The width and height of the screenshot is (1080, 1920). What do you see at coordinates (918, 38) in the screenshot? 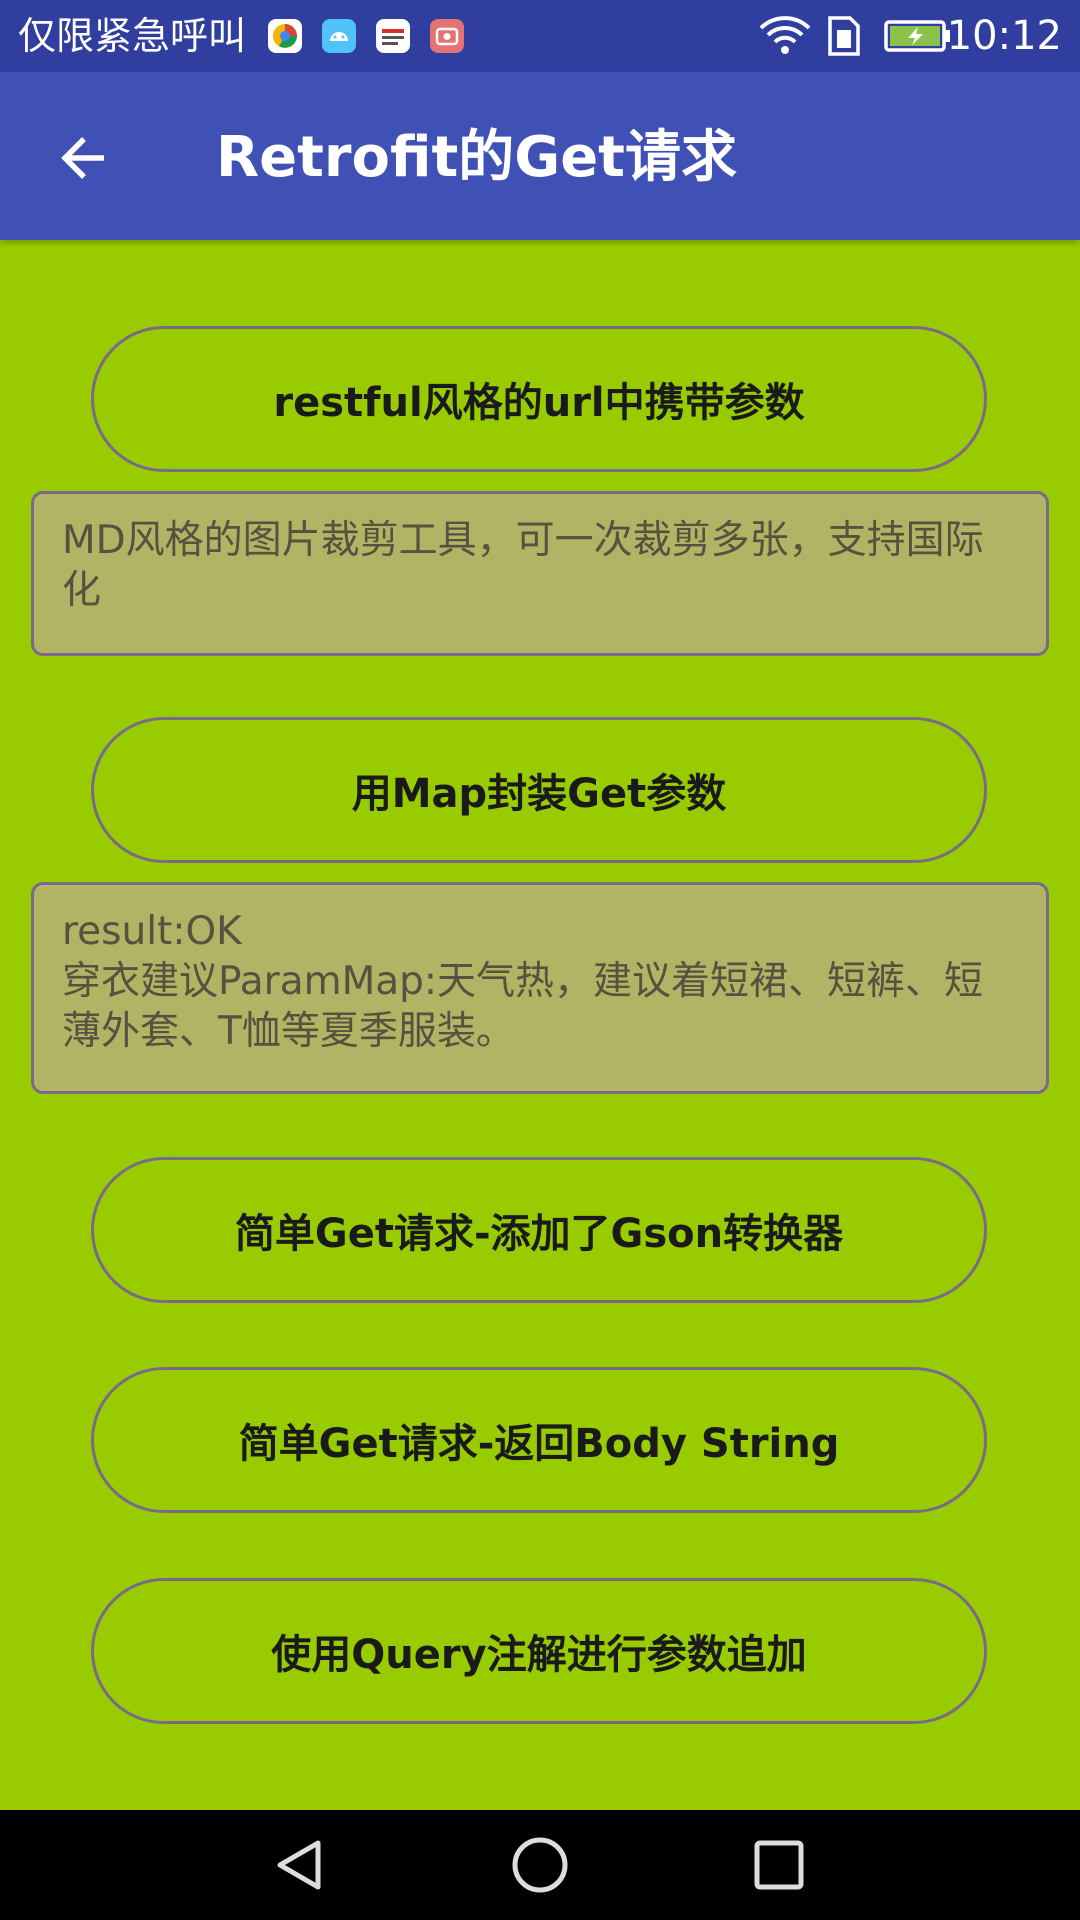
I see `battery-charging-icon` at bounding box center [918, 38].